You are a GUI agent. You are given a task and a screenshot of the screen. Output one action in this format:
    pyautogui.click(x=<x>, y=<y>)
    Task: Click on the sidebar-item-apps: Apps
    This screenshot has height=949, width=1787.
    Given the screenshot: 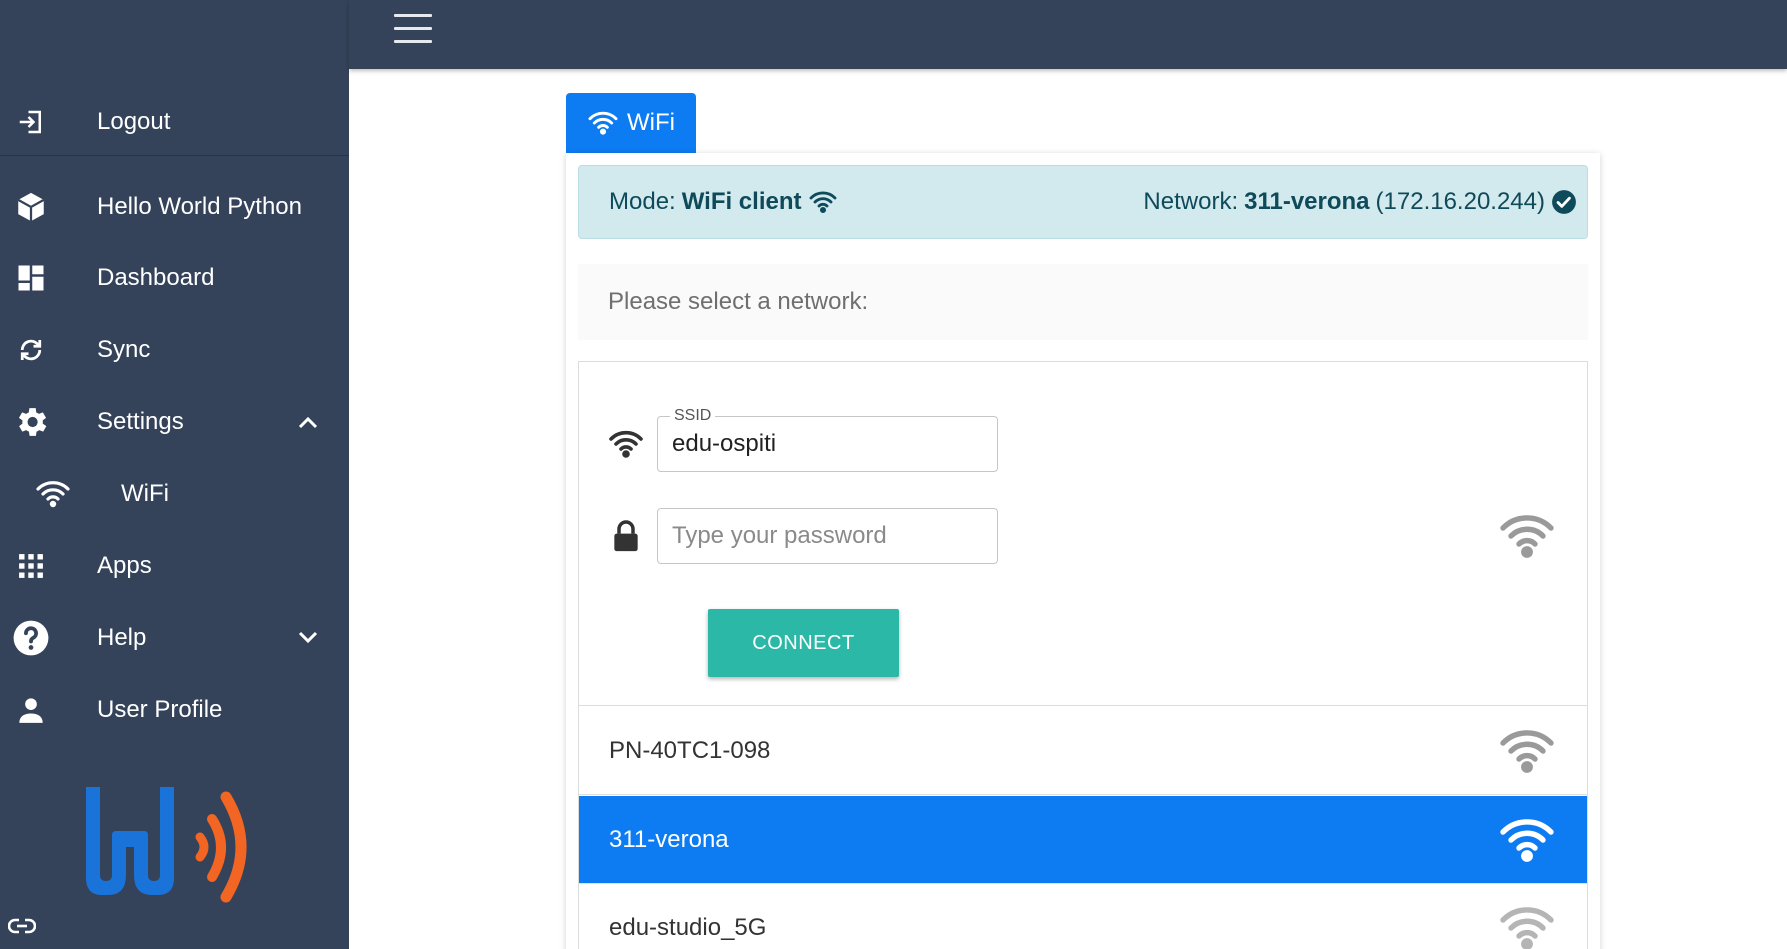 What is the action you would take?
    pyautogui.click(x=174, y=566)
    